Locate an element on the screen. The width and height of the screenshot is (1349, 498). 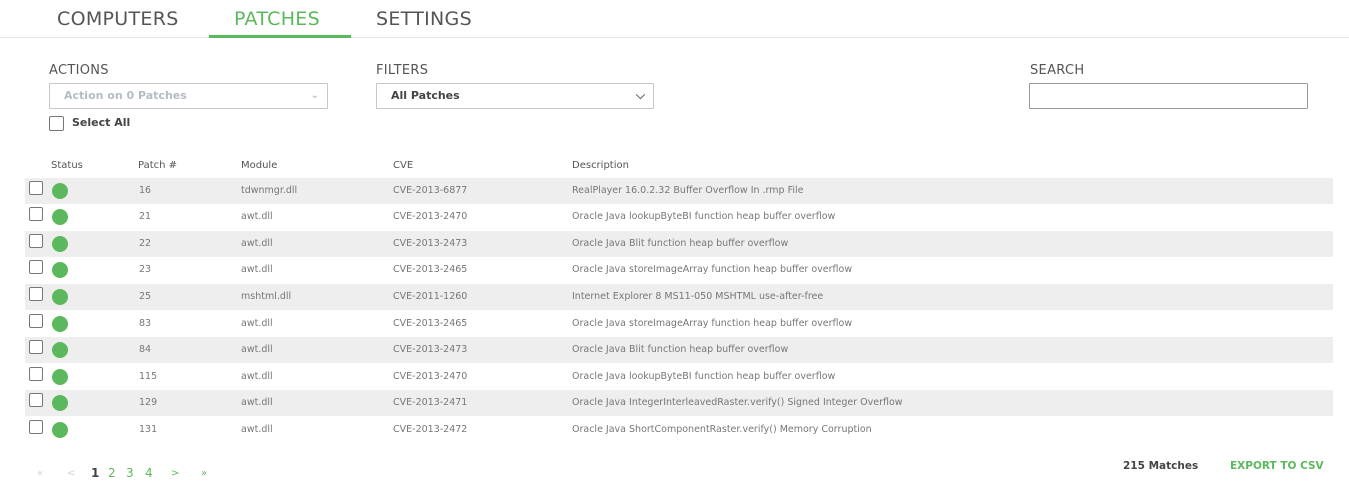
tab-computers: COMPUTERS is located at coordinates (118, 19).